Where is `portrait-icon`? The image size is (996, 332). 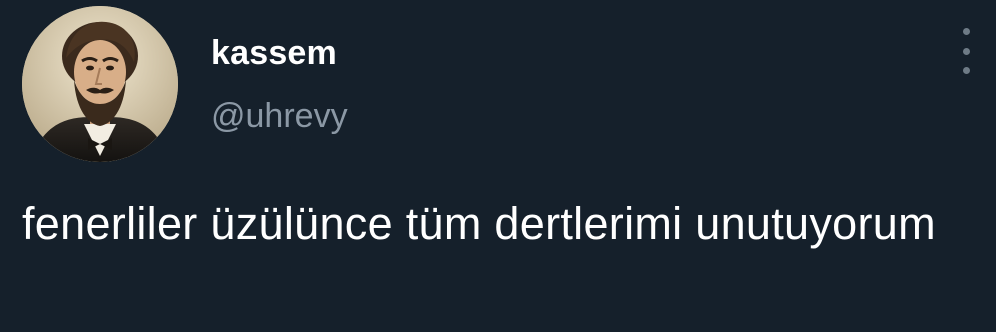
portrait-icon is located at coordinates (100, 84).